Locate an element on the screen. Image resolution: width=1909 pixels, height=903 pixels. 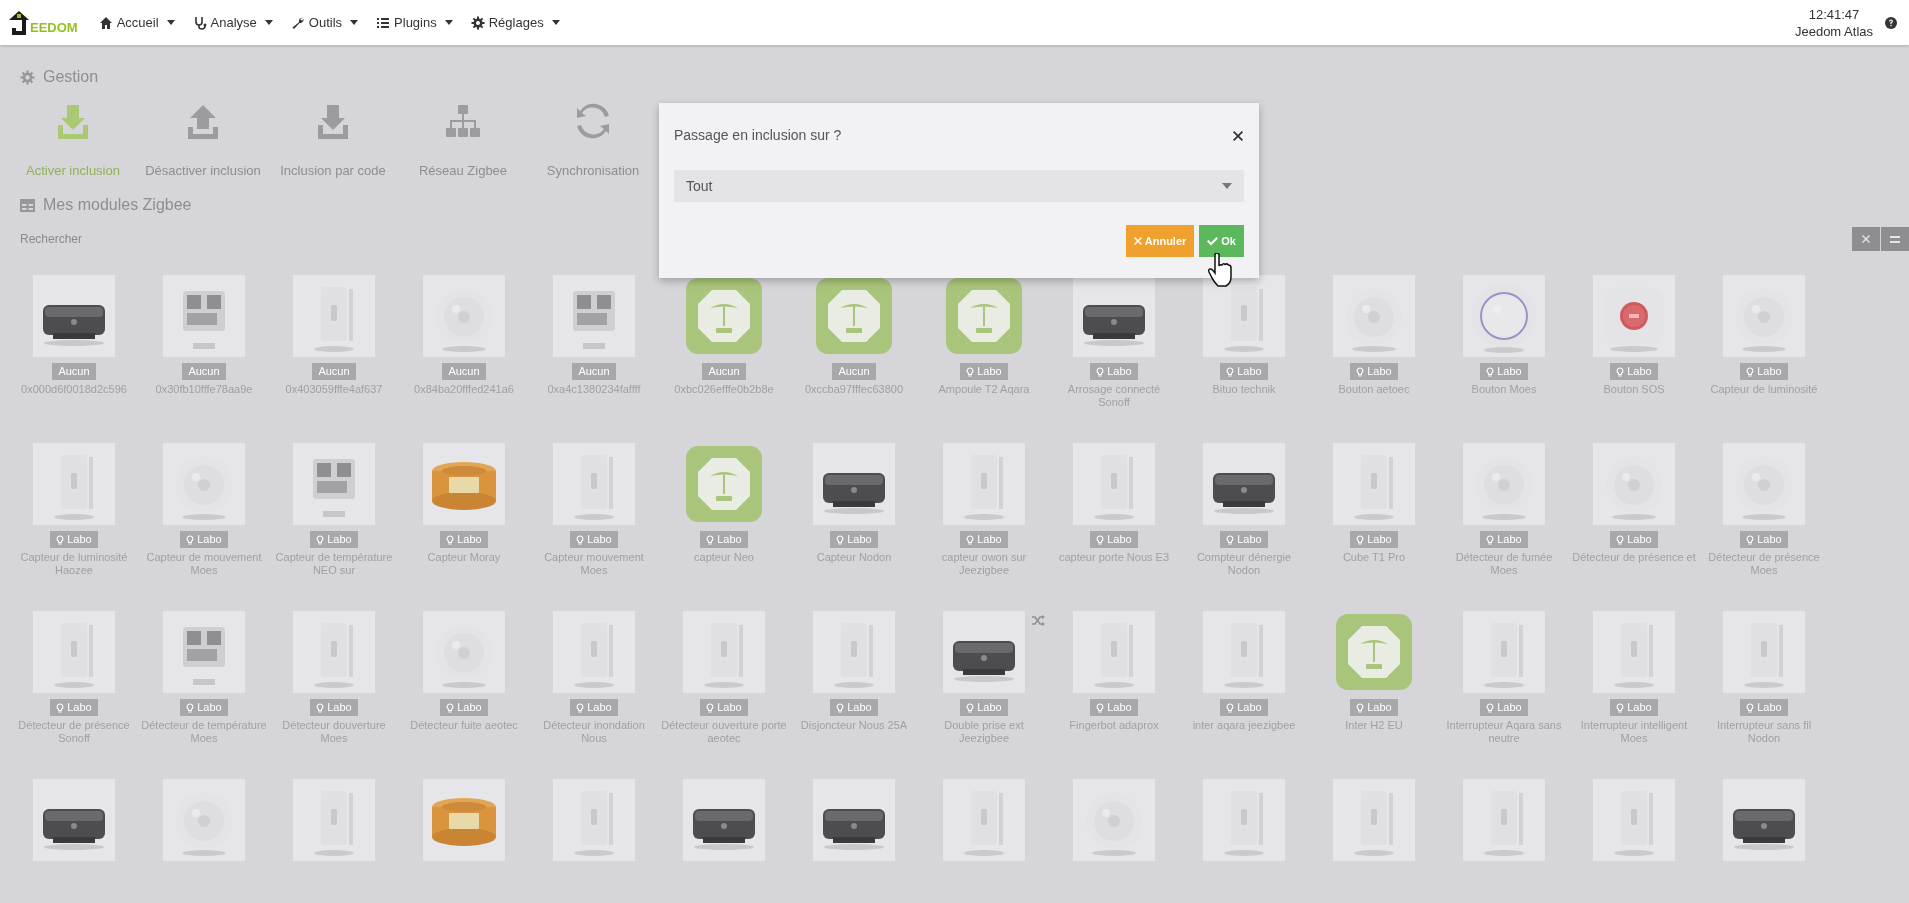
user-name: Jeedom Atlas is located at coordinates (1833, 31).